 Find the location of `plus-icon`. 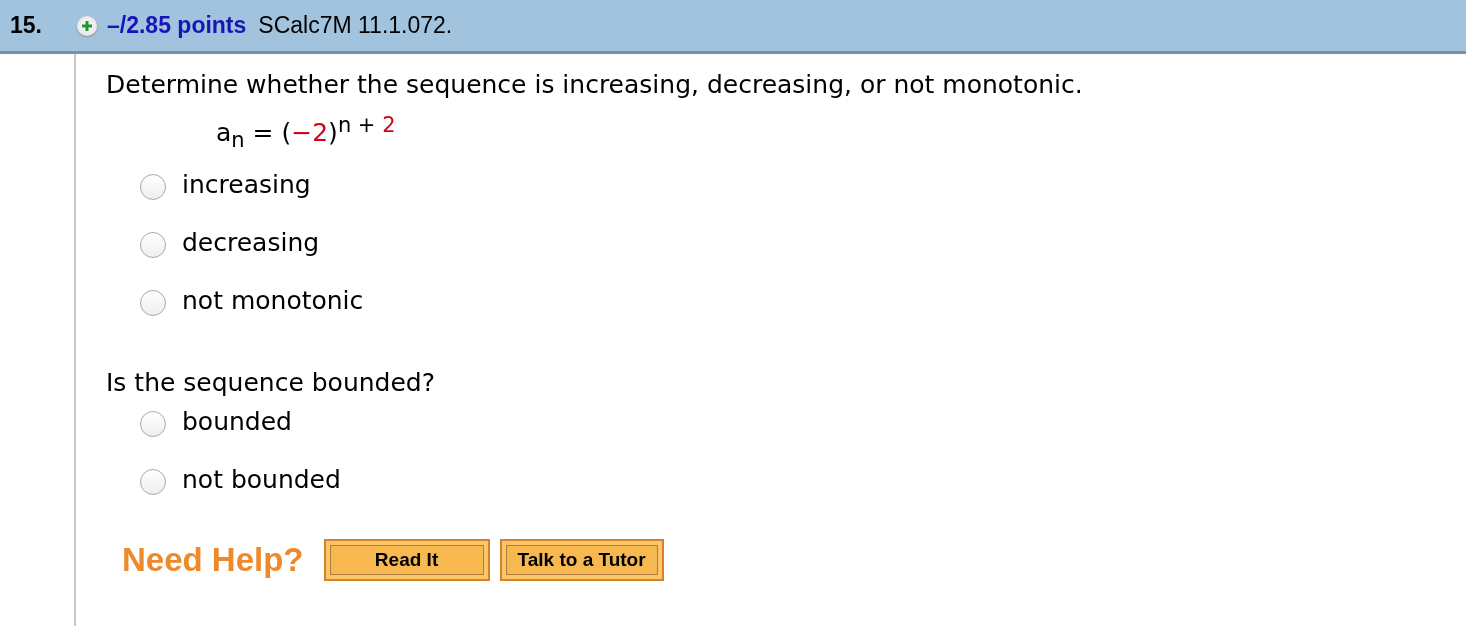

plus-icon is located at coordinates (87, 25).